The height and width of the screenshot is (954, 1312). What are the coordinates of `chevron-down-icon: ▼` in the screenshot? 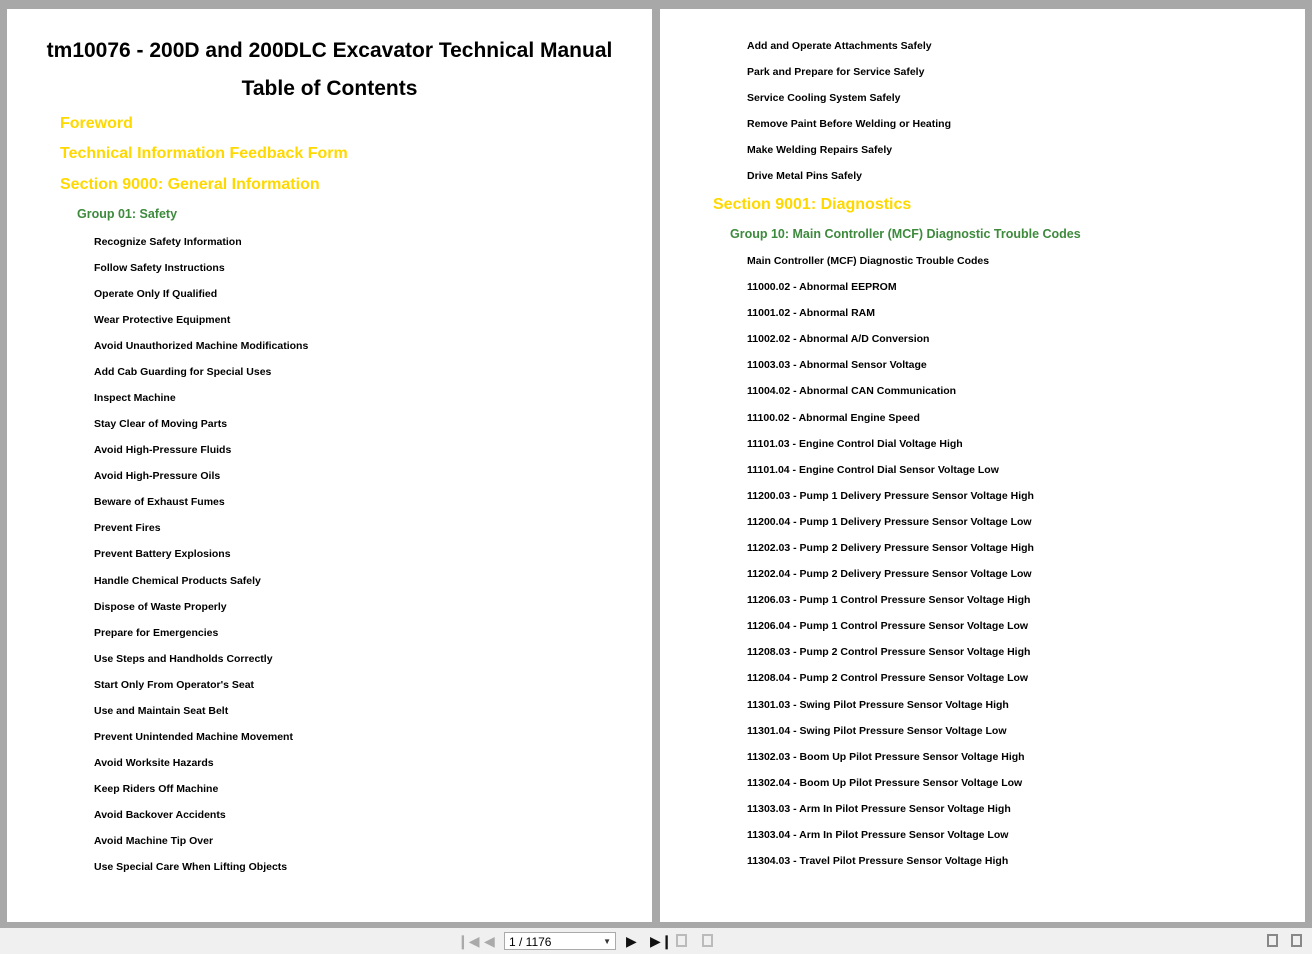 It's located at (607, 941).